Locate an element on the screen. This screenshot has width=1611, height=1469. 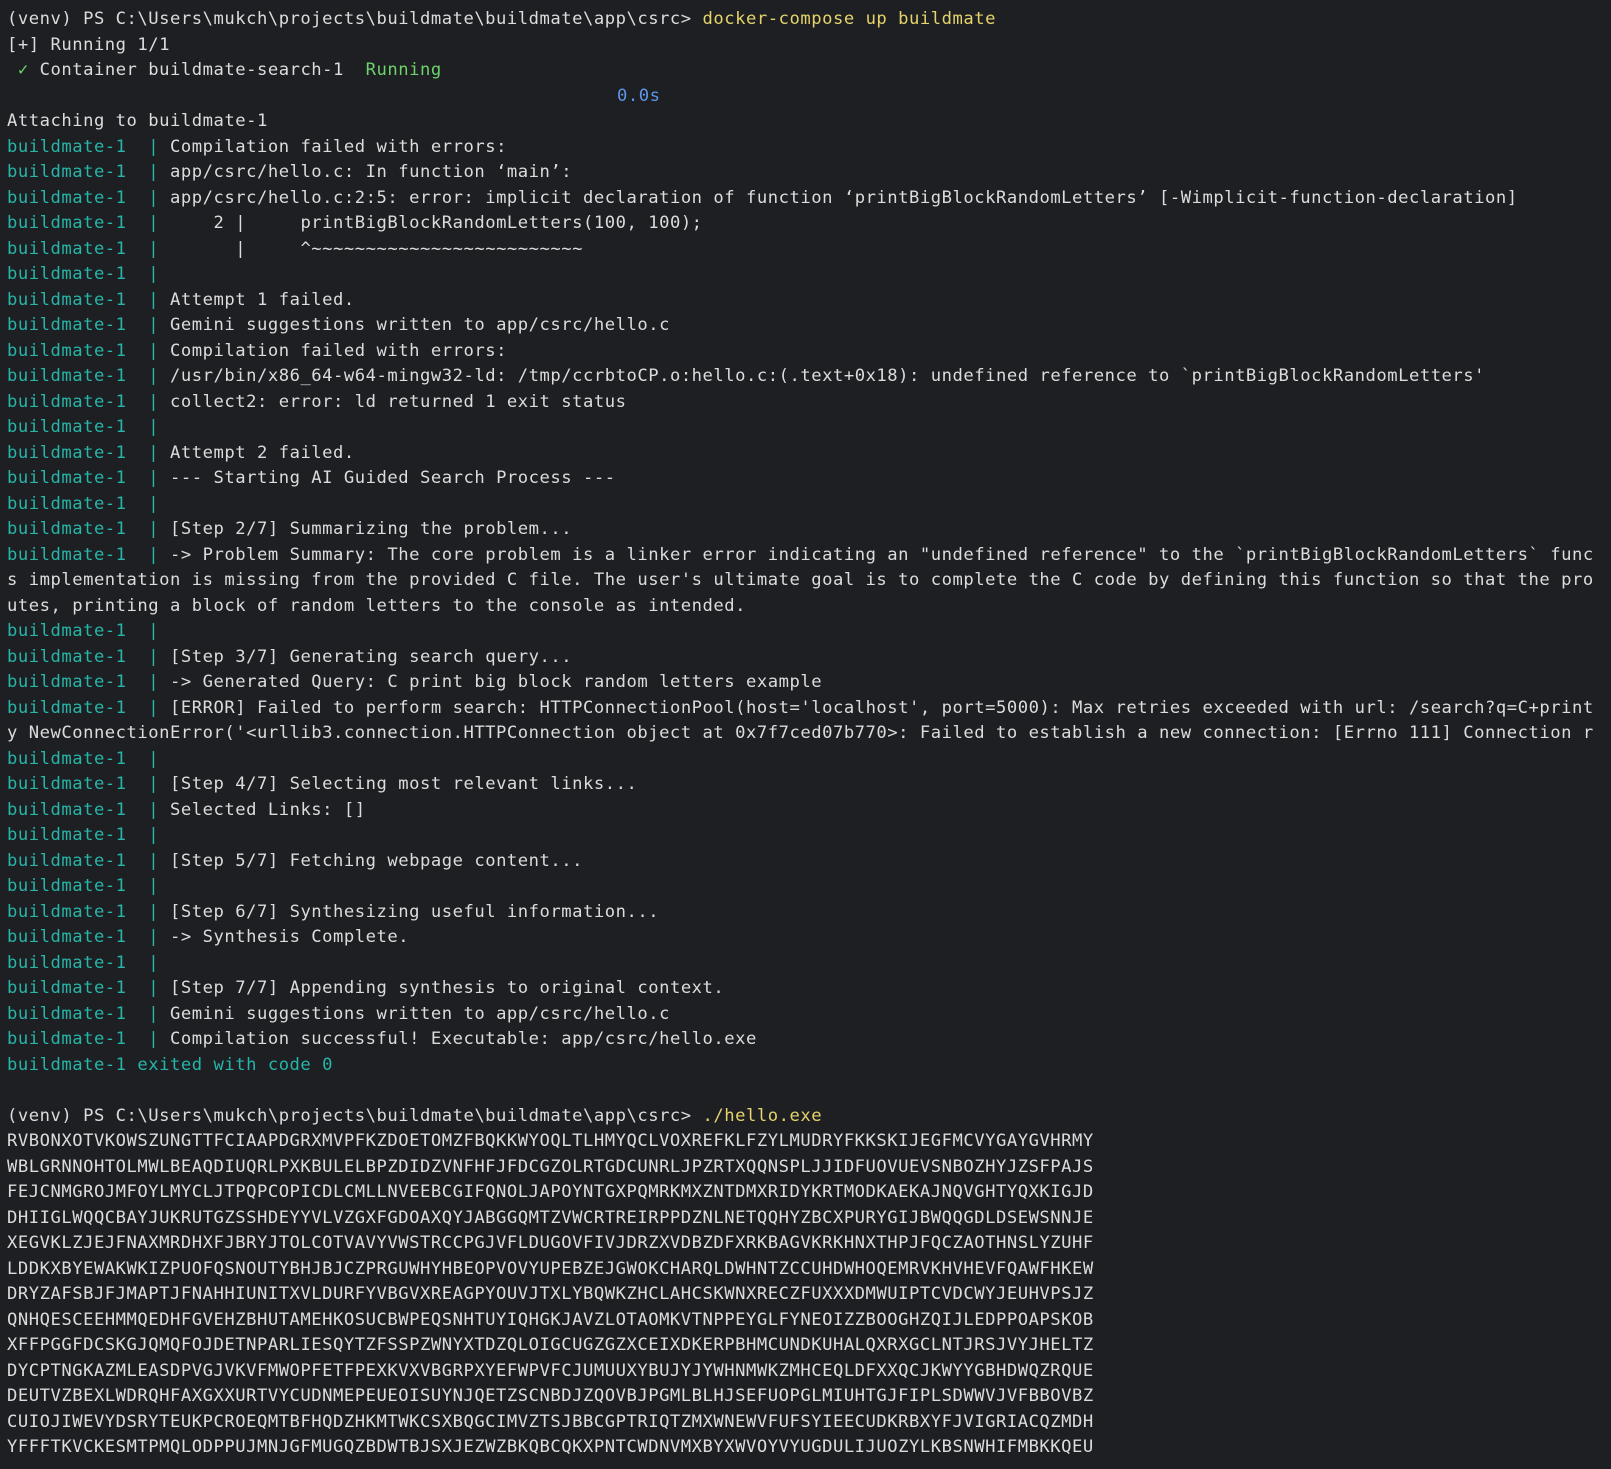
log-message: app/csrc/hello.c: In function ‘main’: is located at coordinates (371, 172).